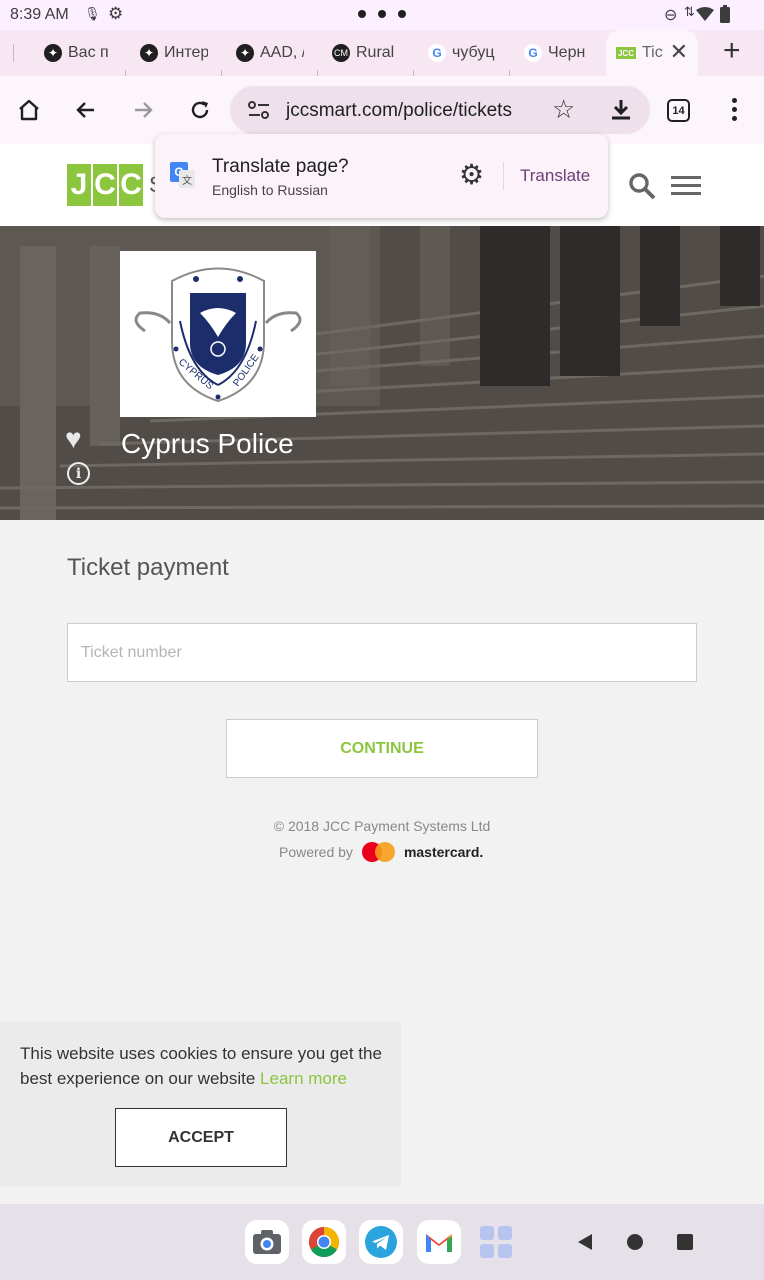 Image resolution: width=764 pixels, height=1280 pixels. Describe the element at coordinates (29, 110) in the screenshot. I see `home-icon` at that location.